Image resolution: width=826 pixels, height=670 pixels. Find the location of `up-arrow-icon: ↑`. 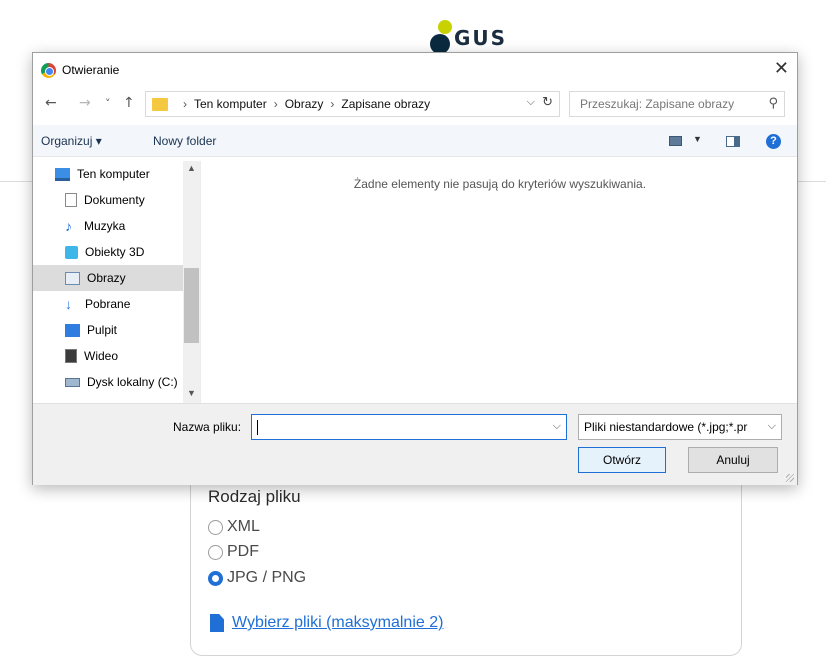

up-arrow-icon: ↑ is located at coordinates (129, 103).